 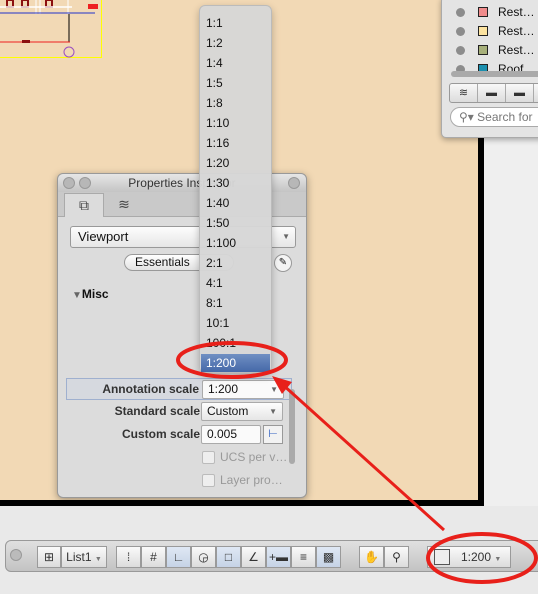 I want to click on folder-icon: ▬, so click(x=492, y=93).